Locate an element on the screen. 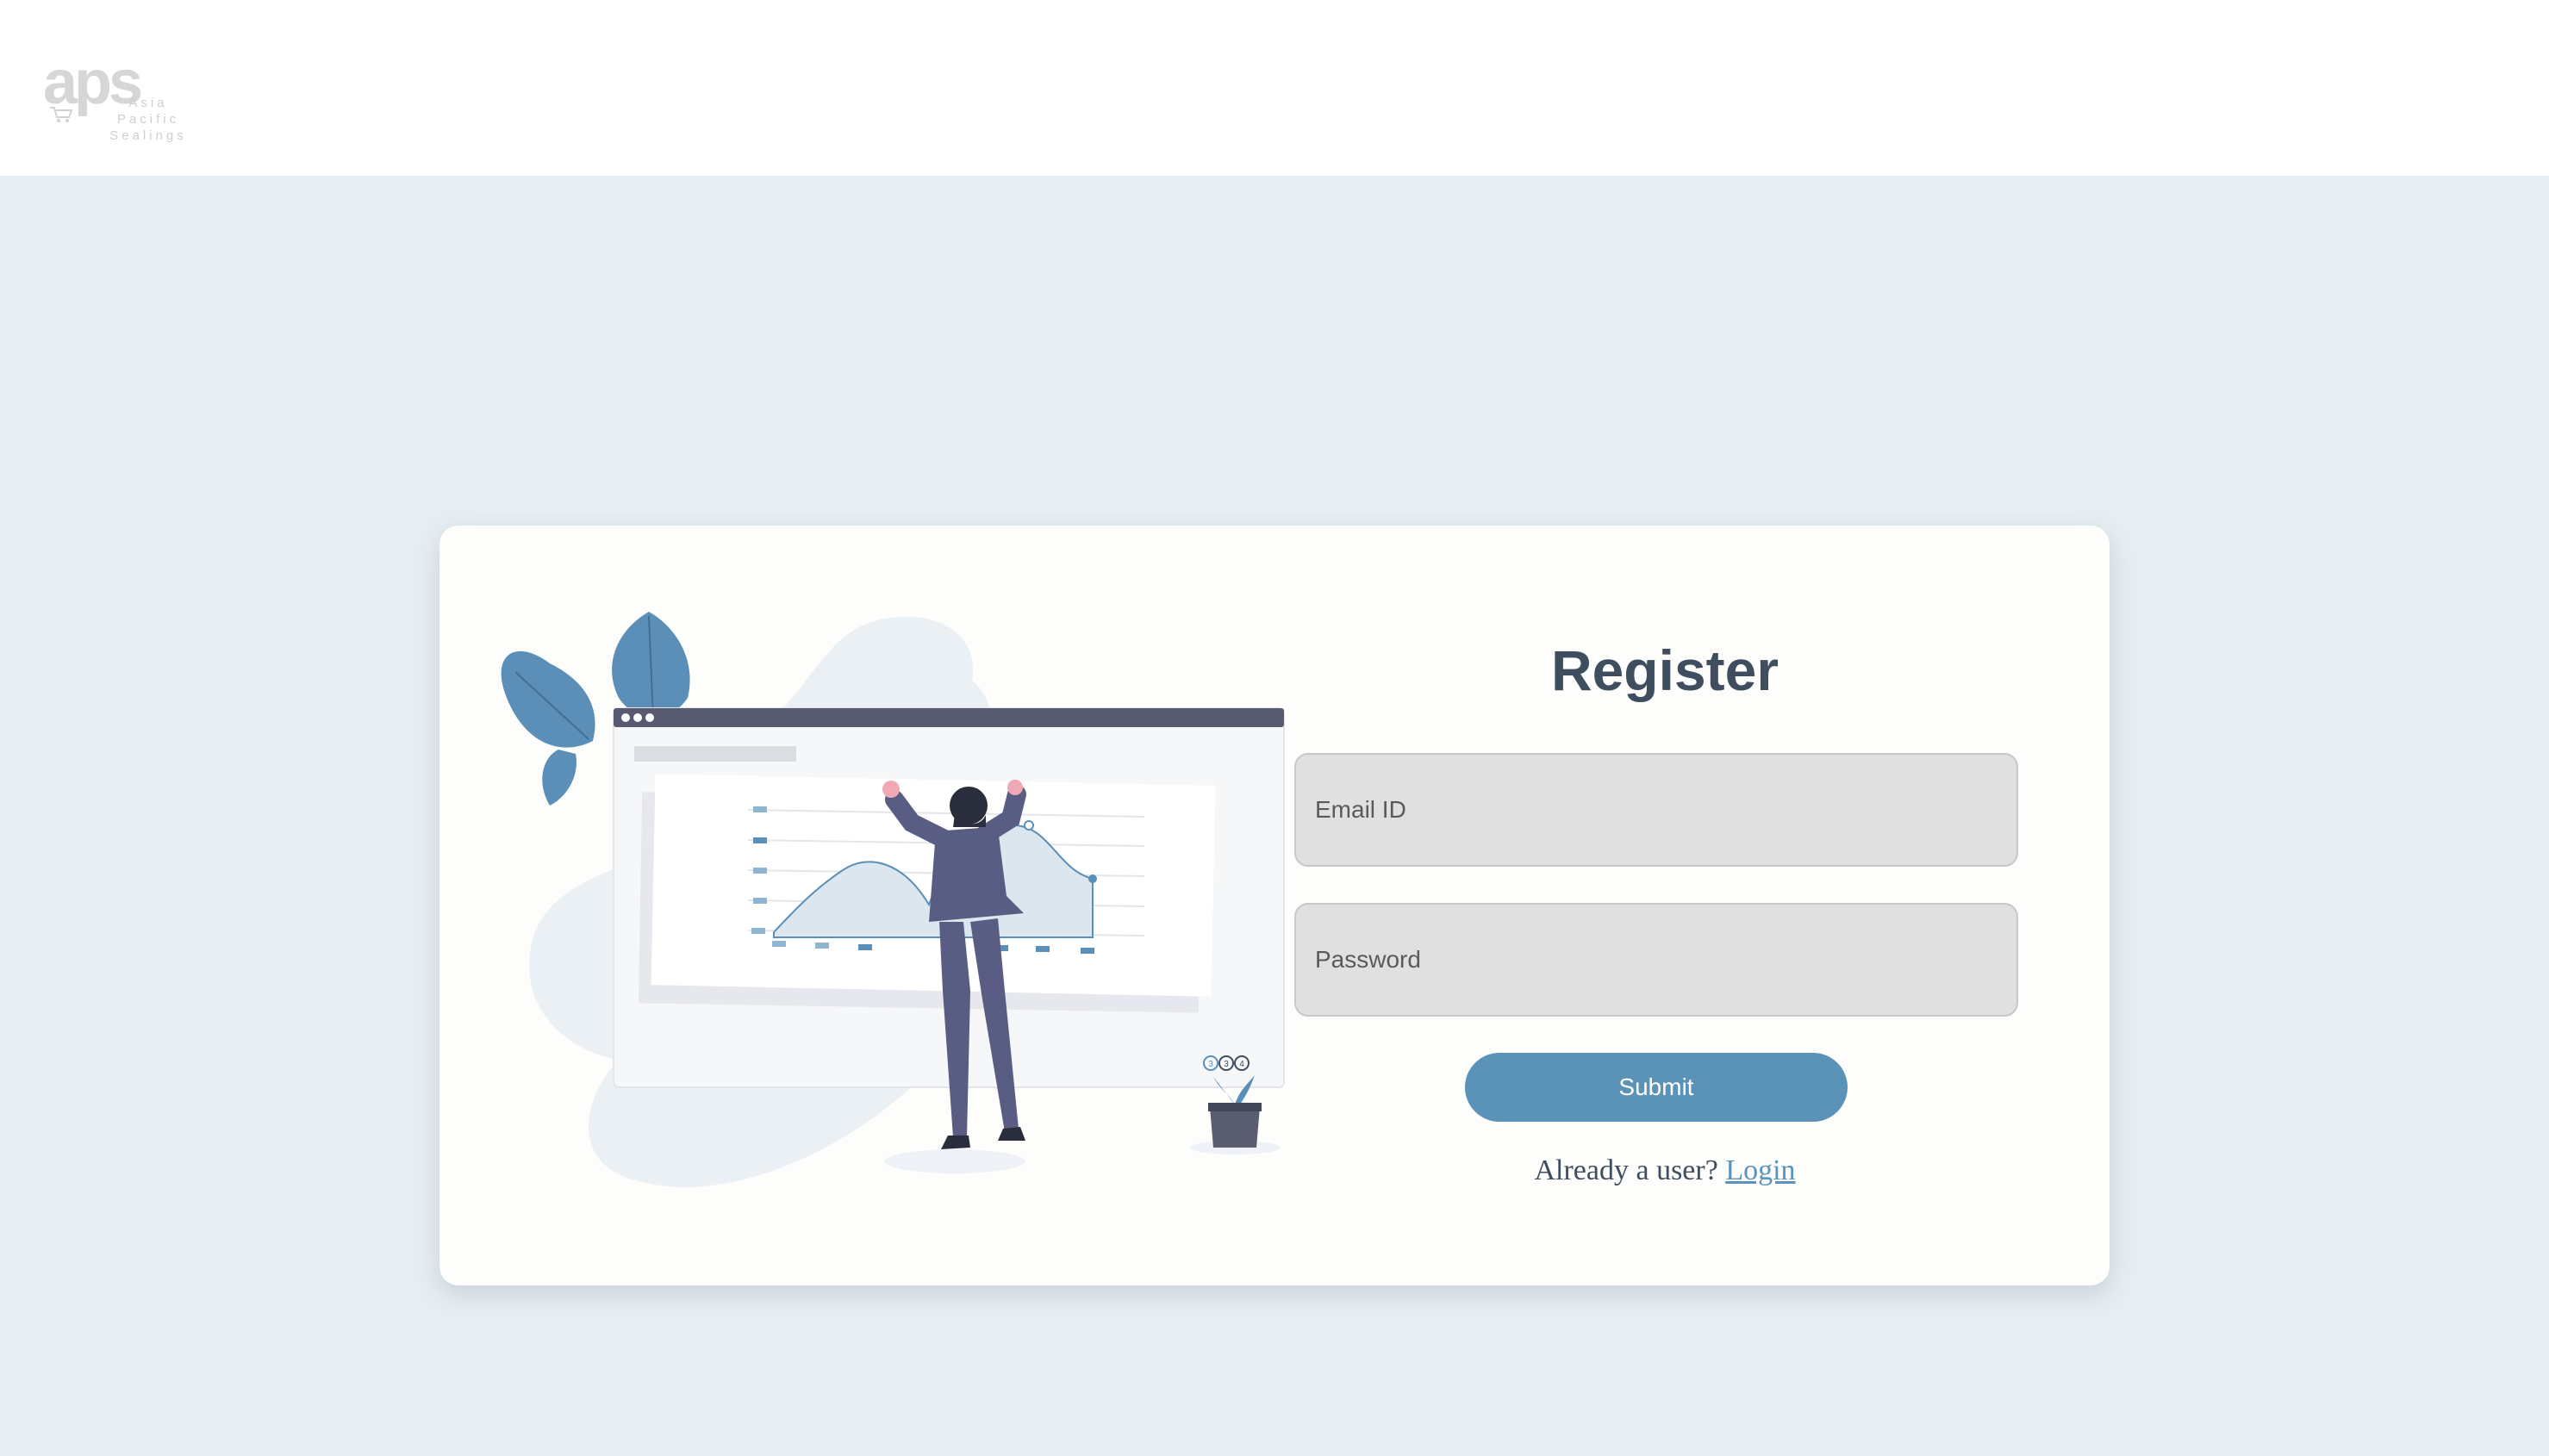  analytics-dashboard-illustration: 3 3 4 is located at coordinates (893, 899).